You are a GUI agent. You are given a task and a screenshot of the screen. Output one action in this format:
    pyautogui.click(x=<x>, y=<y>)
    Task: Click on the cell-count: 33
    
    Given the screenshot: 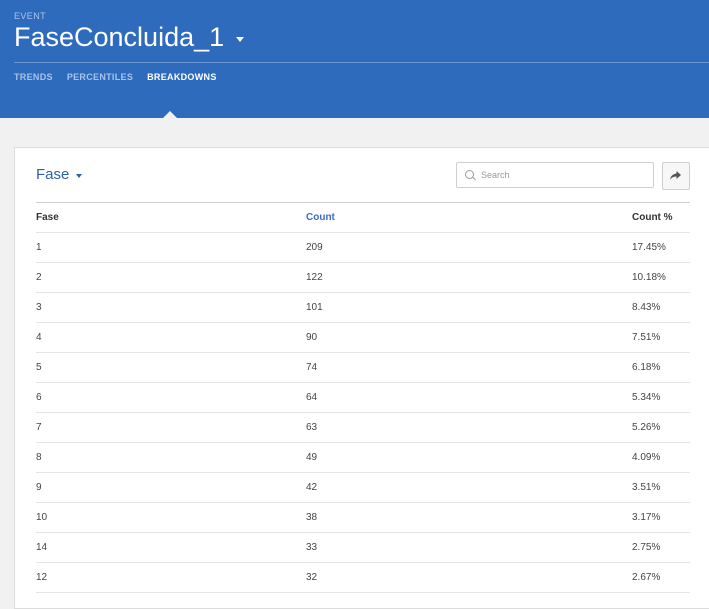 What is the action you would take?
    pyautogui.click(x=312, y=547)
    